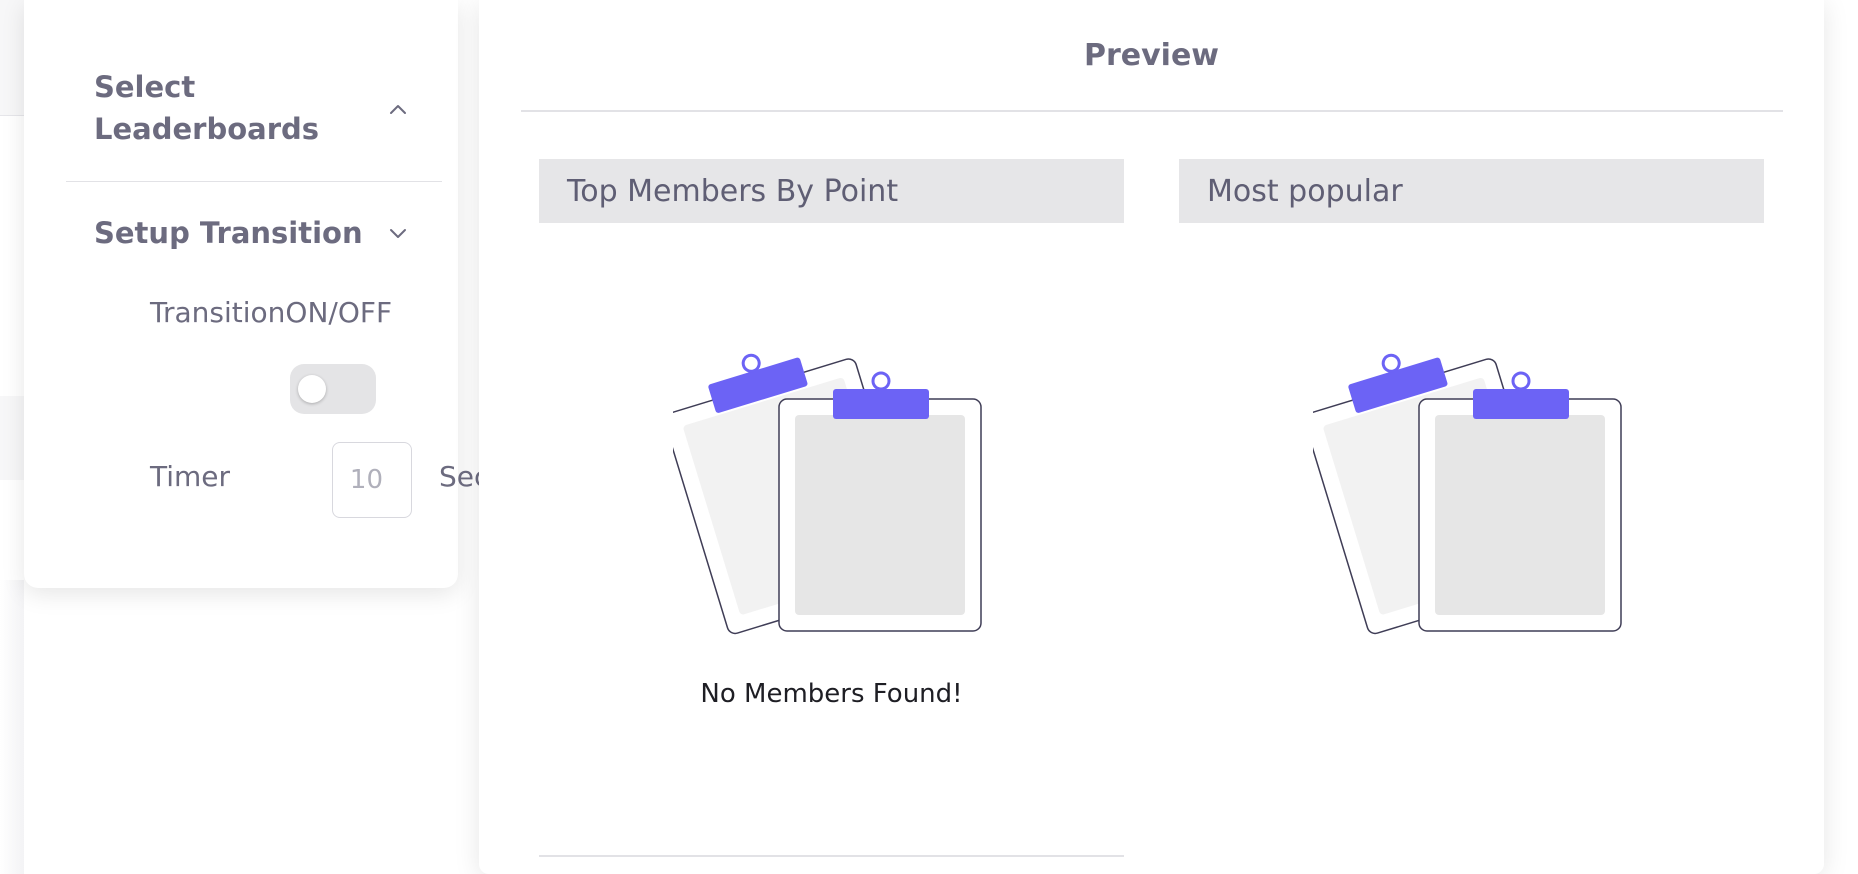  I want to click on chevron-down-icon, so click(398, 233).